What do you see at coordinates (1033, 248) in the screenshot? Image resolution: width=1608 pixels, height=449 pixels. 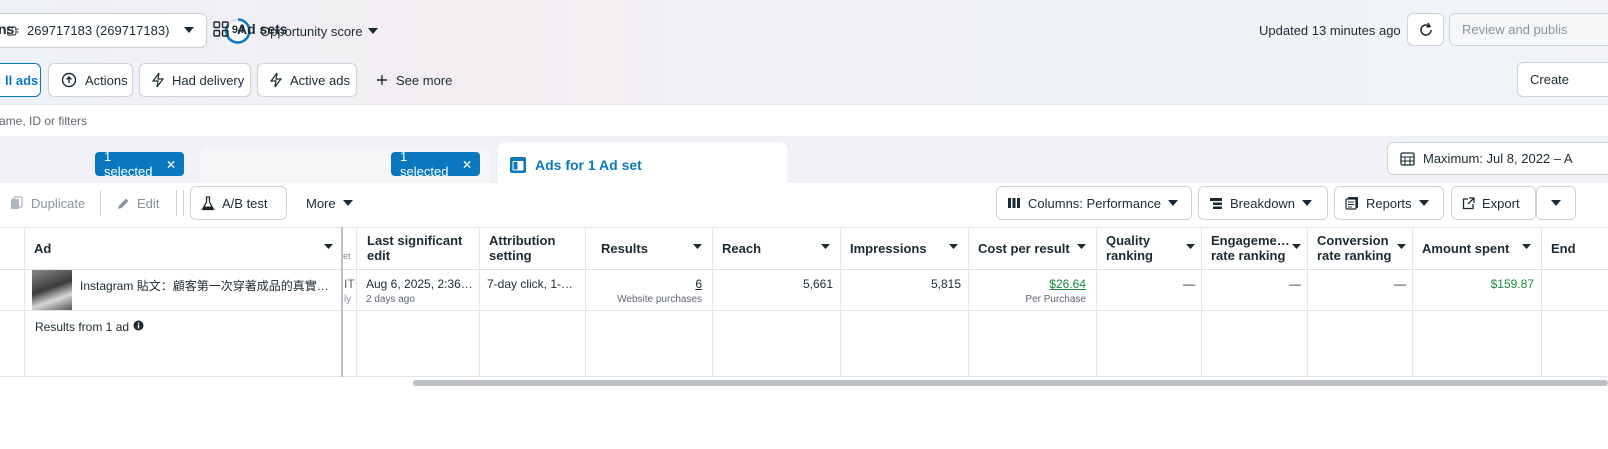 I see `header-cost-per-result: Cost per result` at bounding box center [1033, 248].